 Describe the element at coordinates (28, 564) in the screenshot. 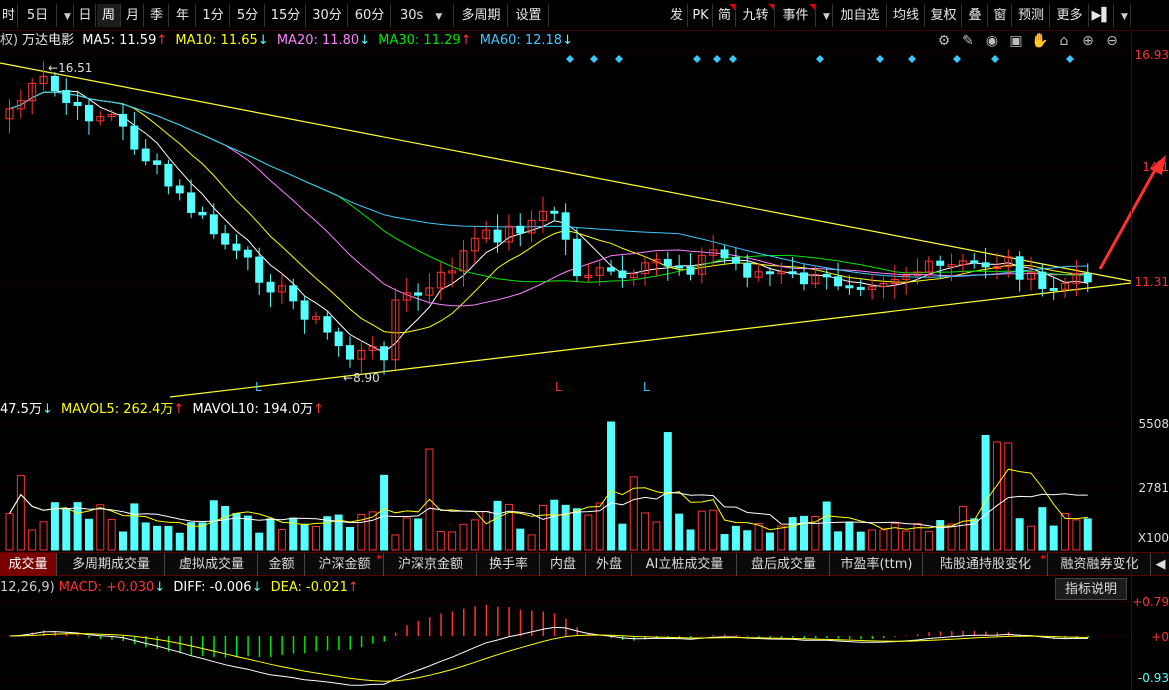

I see `tab-volume: 成交量` at that location.